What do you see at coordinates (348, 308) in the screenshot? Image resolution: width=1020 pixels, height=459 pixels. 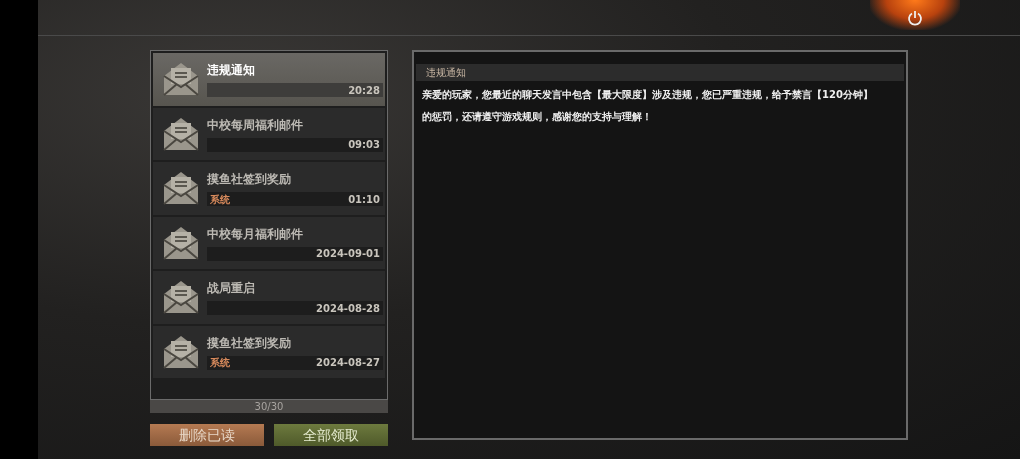 I see `mail-time: 2024-08-28` at bounding box center [348, 308].